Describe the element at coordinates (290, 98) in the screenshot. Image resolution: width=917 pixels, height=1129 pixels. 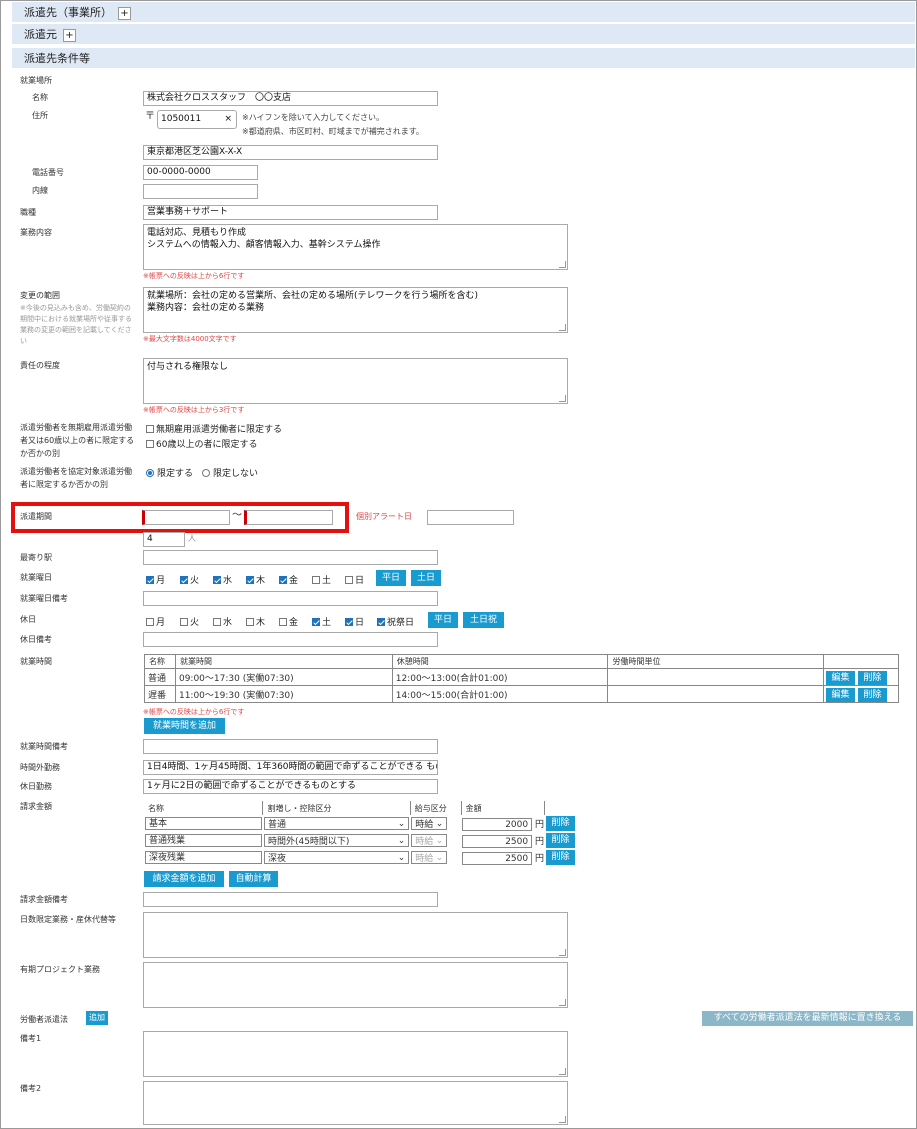
I see `workplace-name-input: 株式会社クロススタッフ 〇〇支店` at that location.